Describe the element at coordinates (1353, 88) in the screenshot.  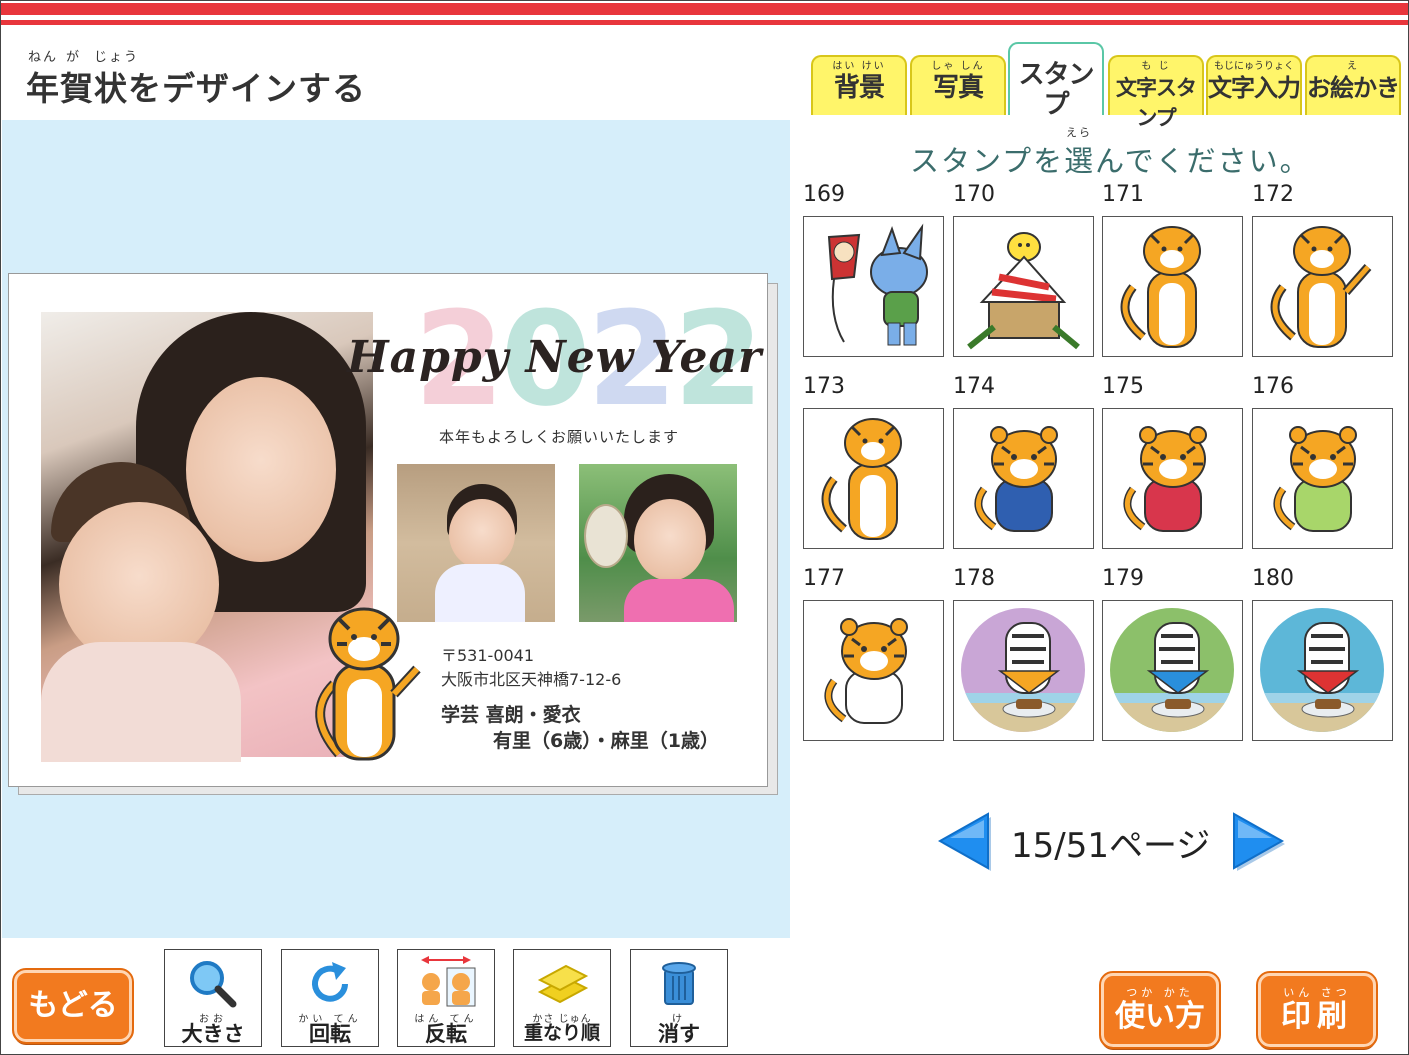
I see `tab-label: お絵かき` at that location.